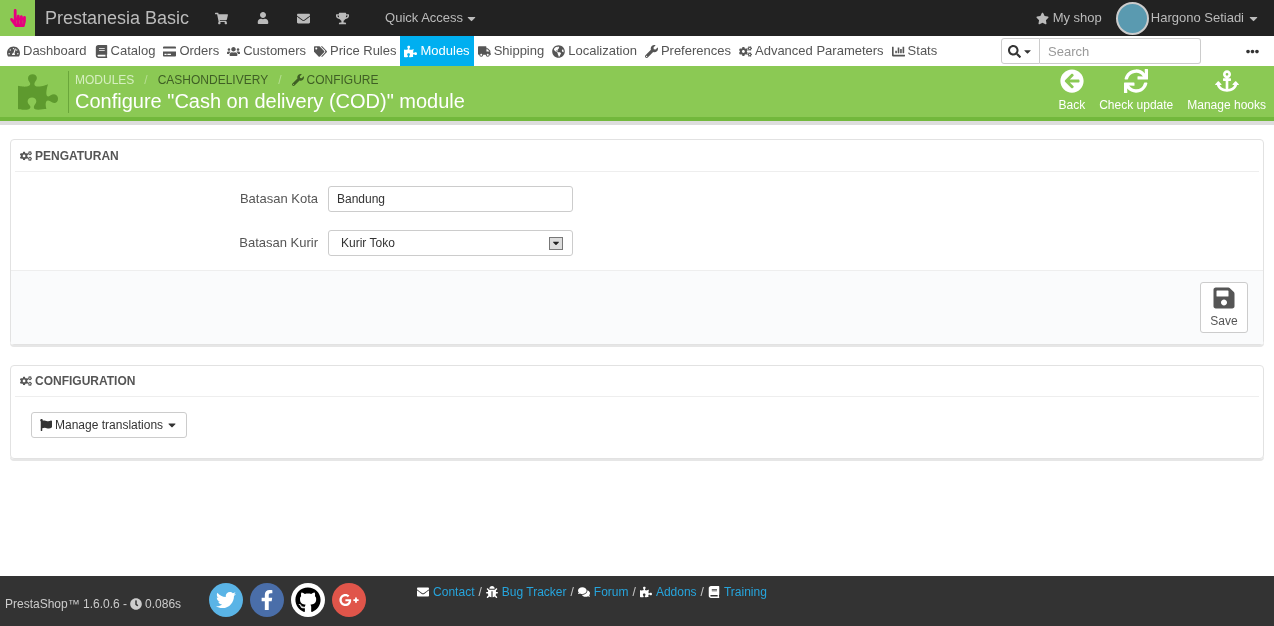 This screenshot has height=626, width=1274. Describe the element at coordinates (450, 243) in the screenshot. I see `select-field: Kurir Toko` at that location.